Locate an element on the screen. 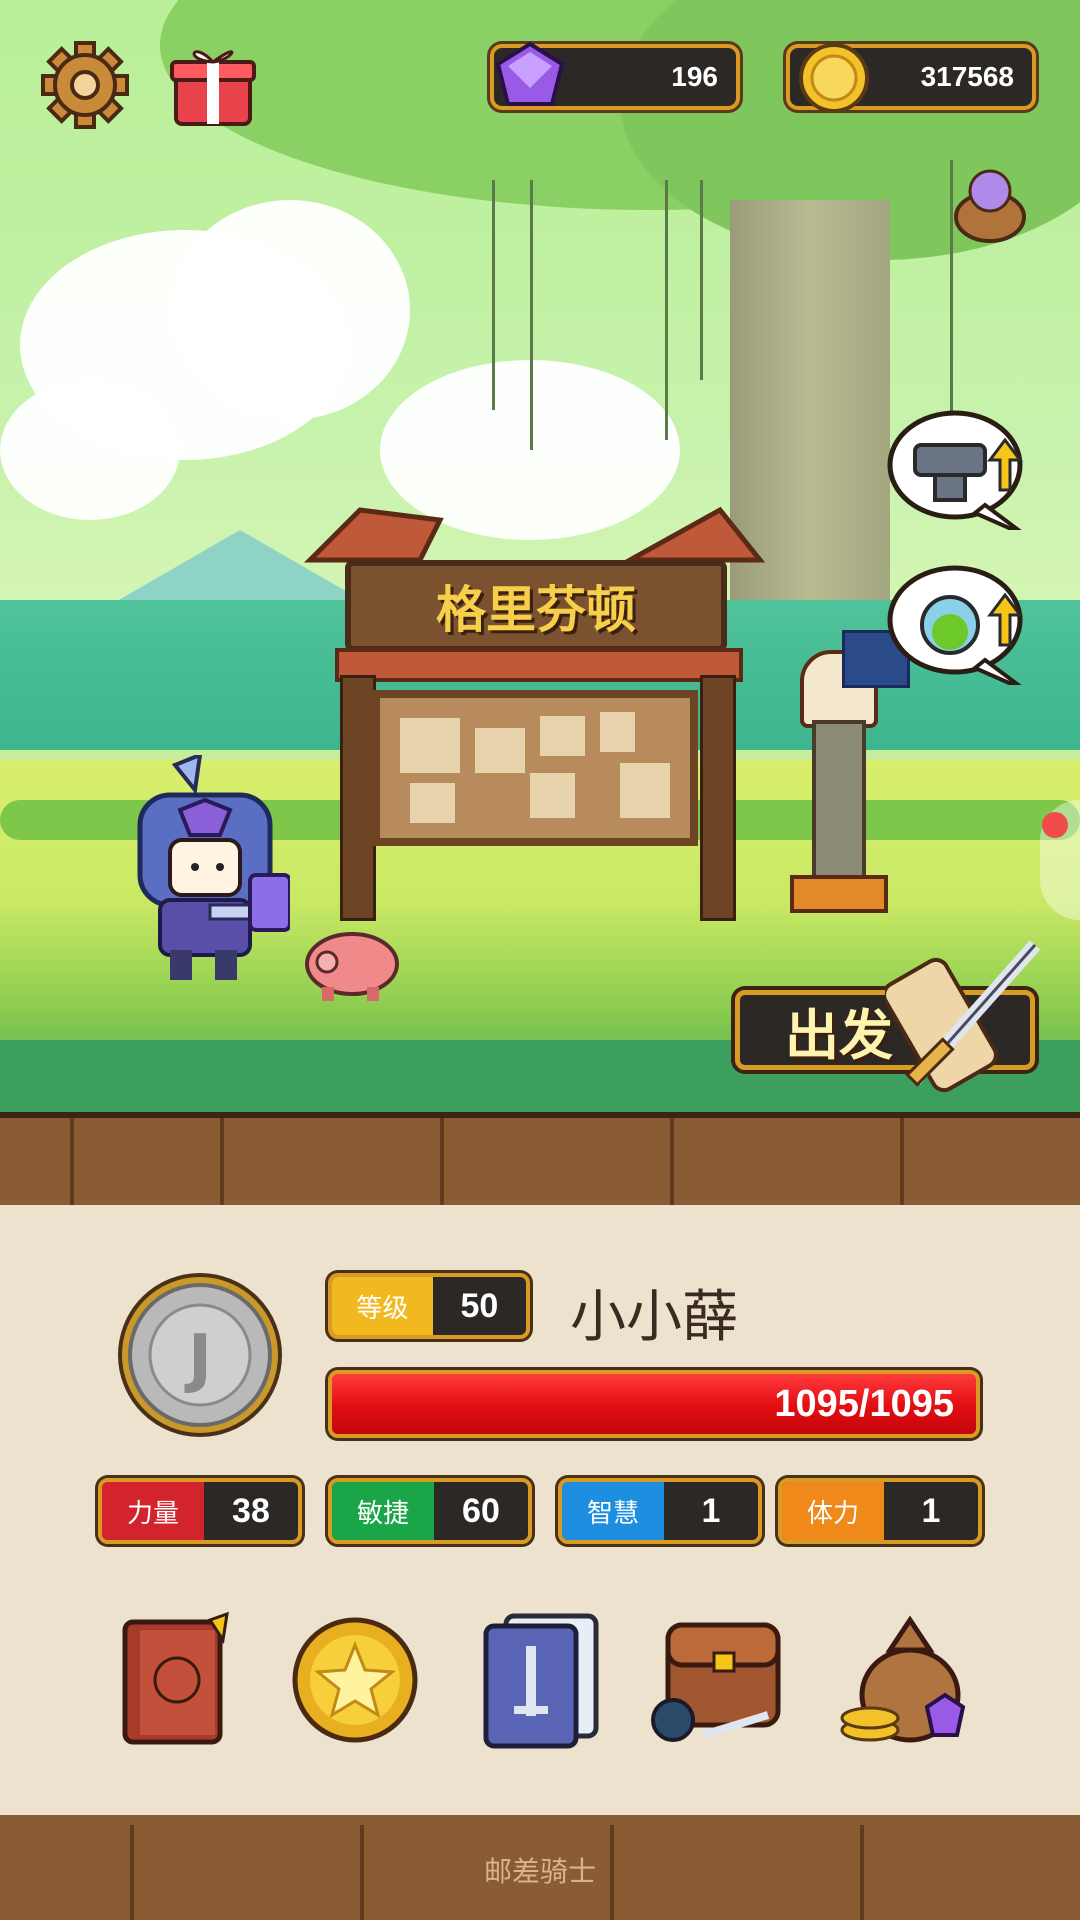  level-badge: 等级 50 is located at coordinates (429, 1306).